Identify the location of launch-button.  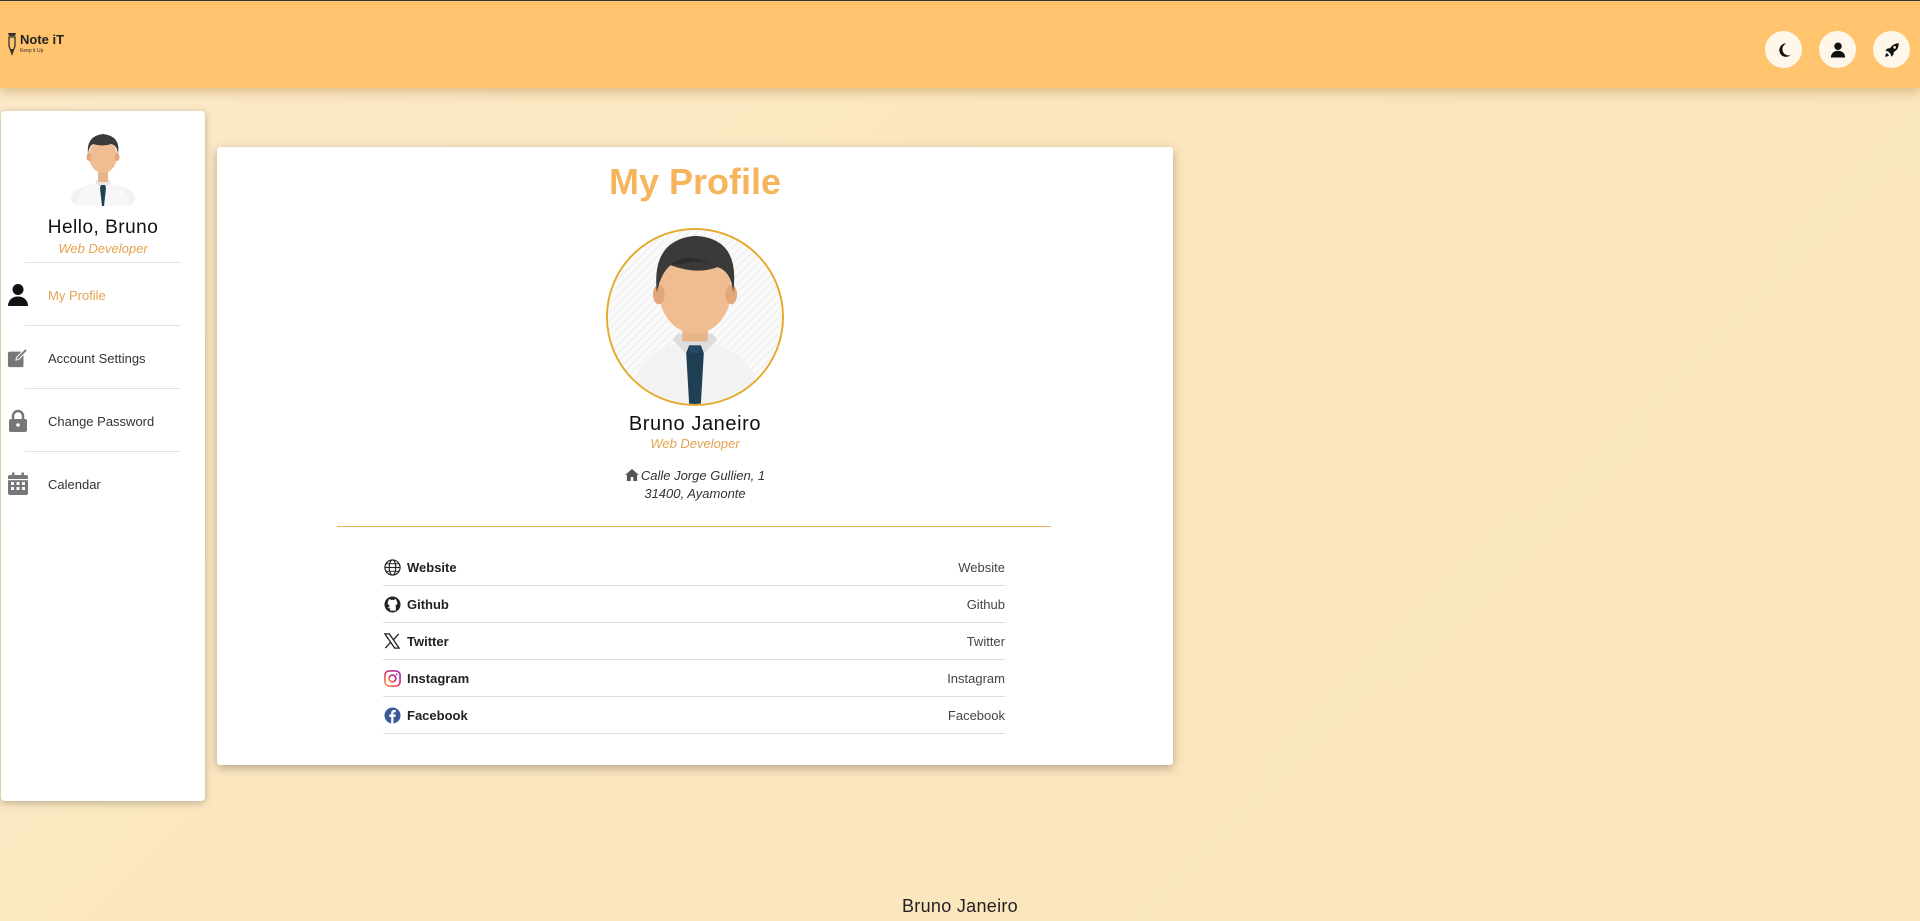
(1891, 49).